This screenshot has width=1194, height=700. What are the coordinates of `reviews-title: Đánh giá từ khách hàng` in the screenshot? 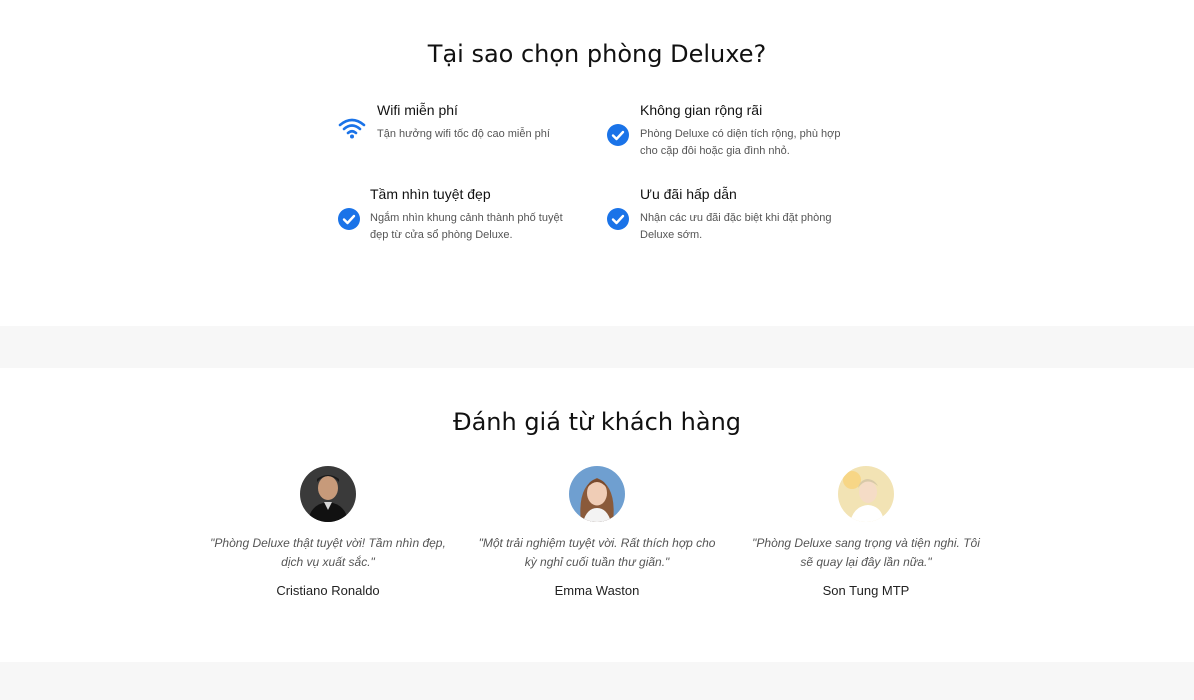 It's located at (597, 422).